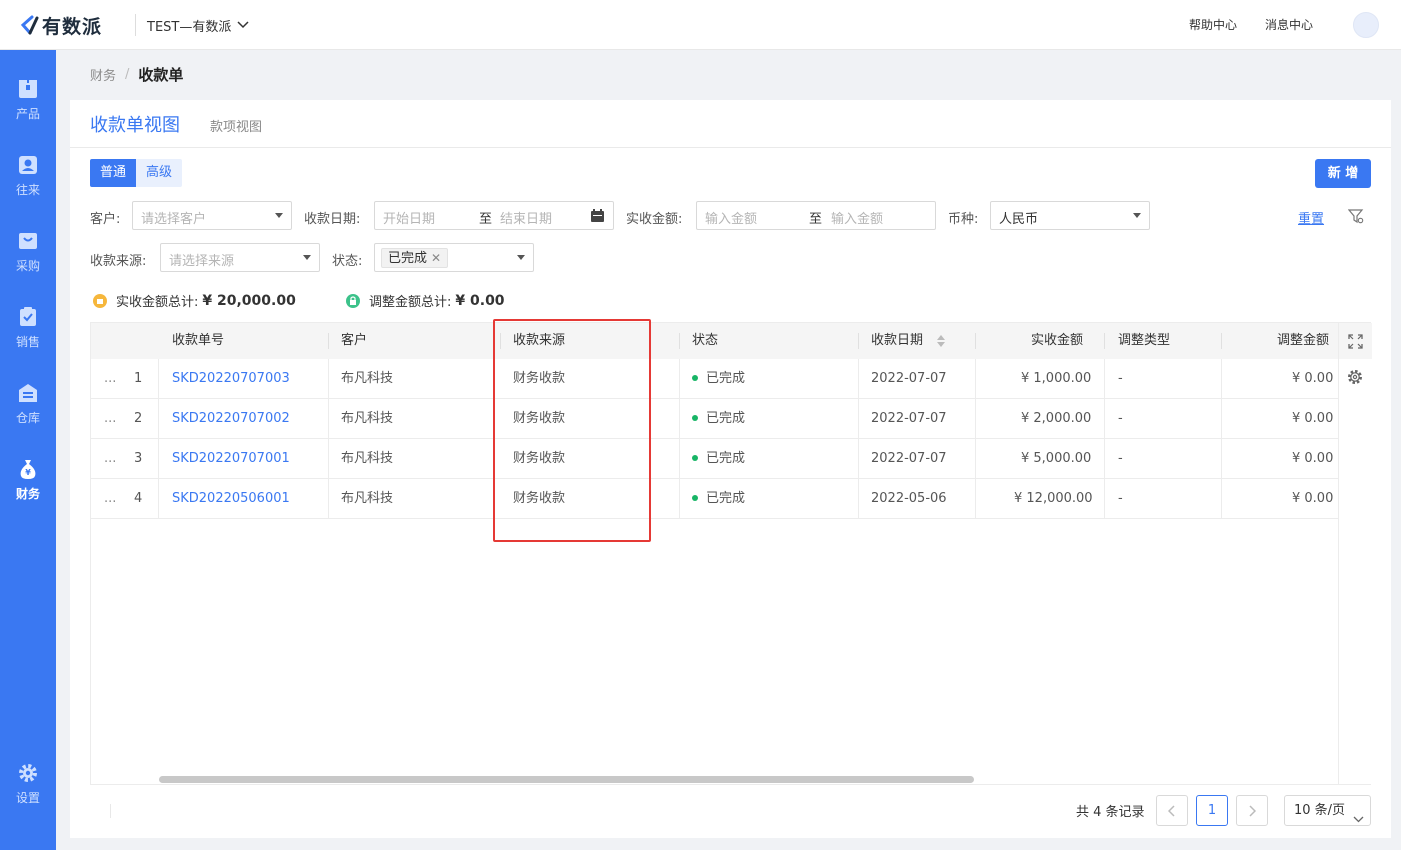 The width and height of the screenshot is (1401, 850). What do you see at coordinates (1311, 217) in the screenshot?
I see `reset-link: 重置` at bounding box center [1311, 217].